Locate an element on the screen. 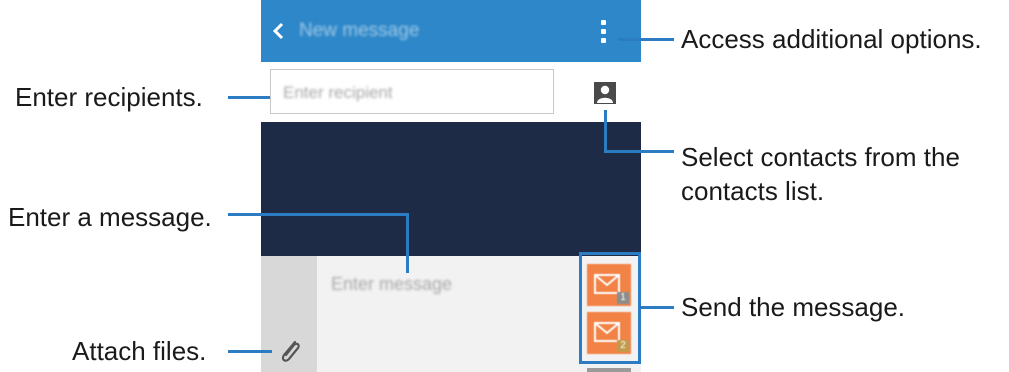 The width and height of the screenshot is (1009, 372). callout-access-options: Access additional options. is located at coordinates (831, 39).